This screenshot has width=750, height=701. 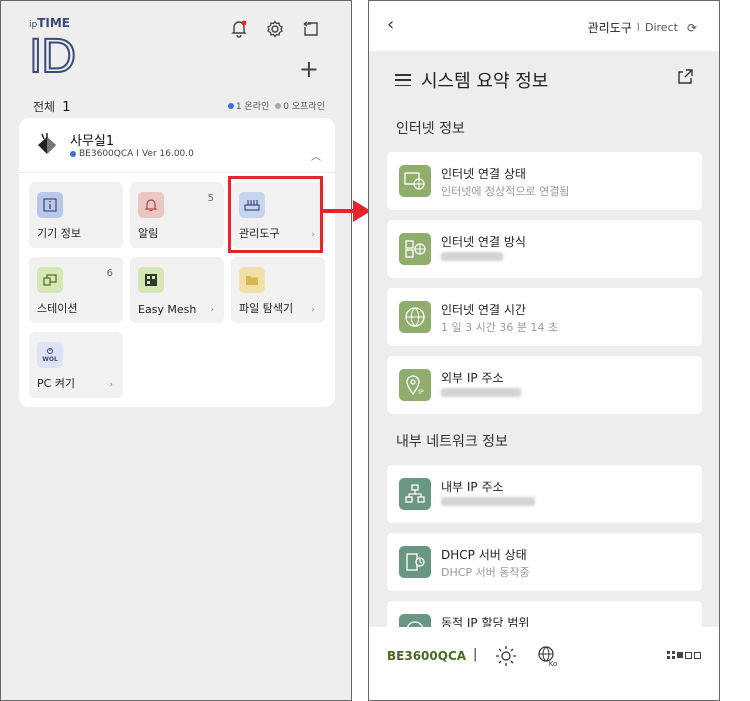 I want to click on location-pin-icon: IP, so click(x=415, y=385).